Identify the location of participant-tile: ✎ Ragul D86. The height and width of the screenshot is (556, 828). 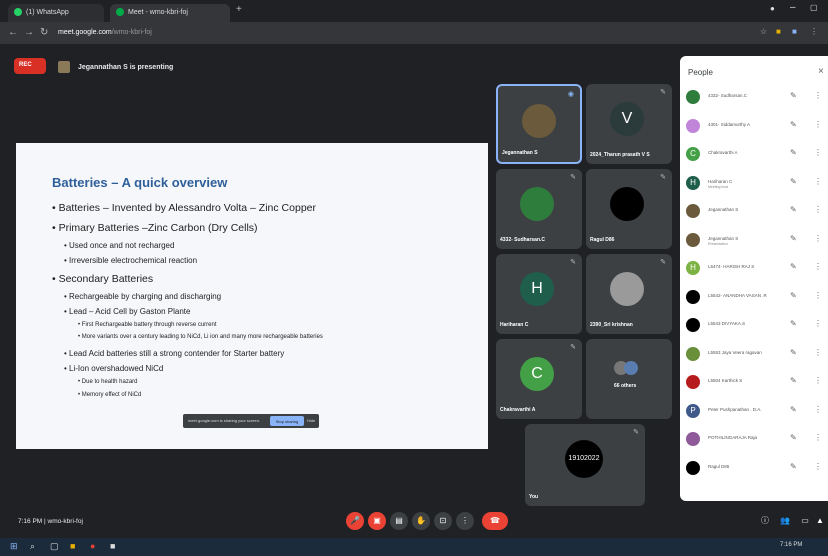
(629, 209).